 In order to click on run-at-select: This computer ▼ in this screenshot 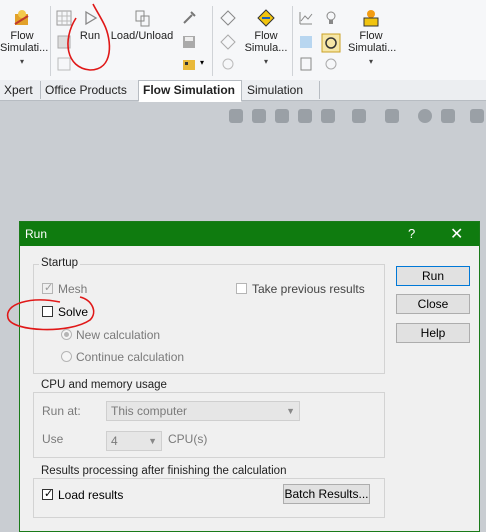, I will do `click(203, 411)`.